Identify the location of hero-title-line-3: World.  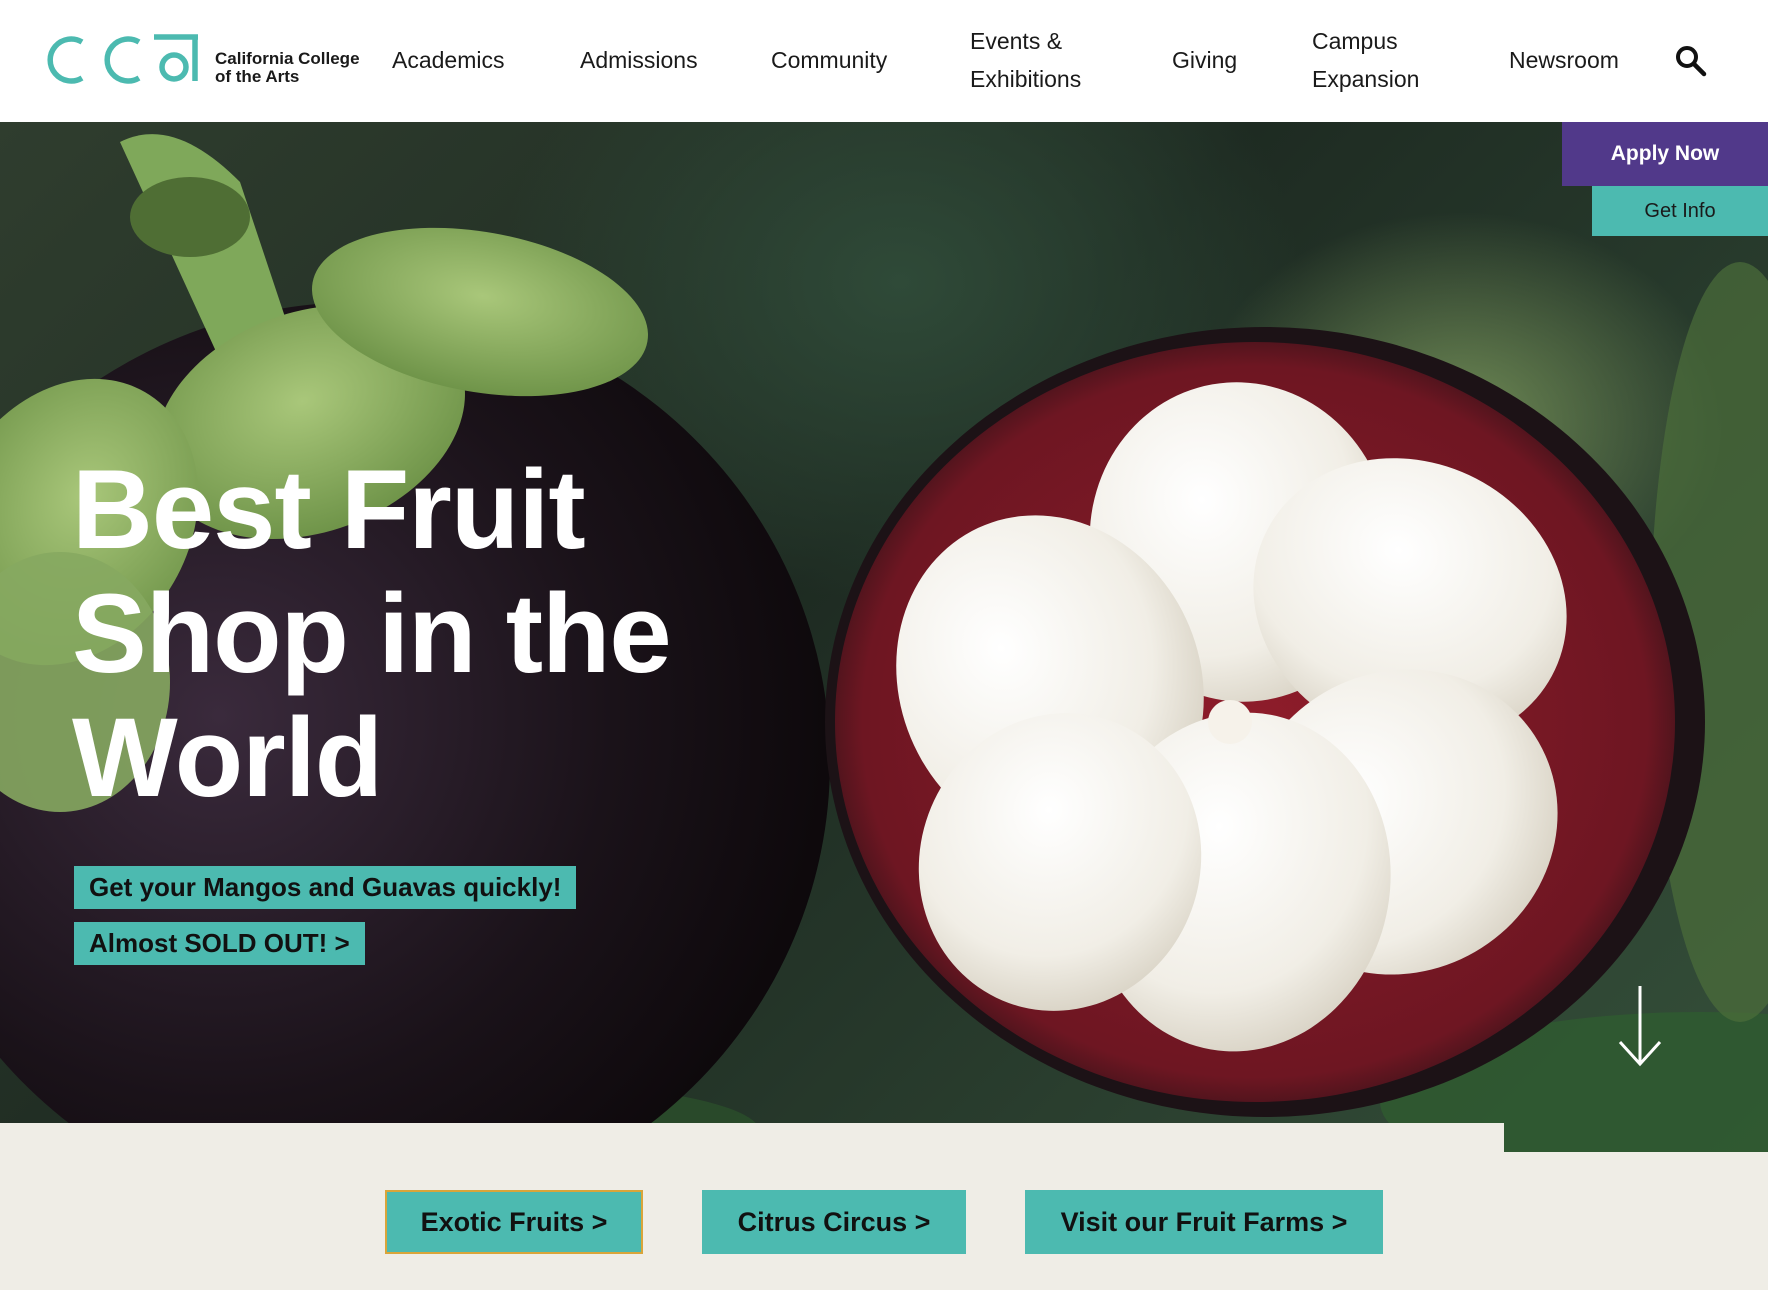
(227, 757).